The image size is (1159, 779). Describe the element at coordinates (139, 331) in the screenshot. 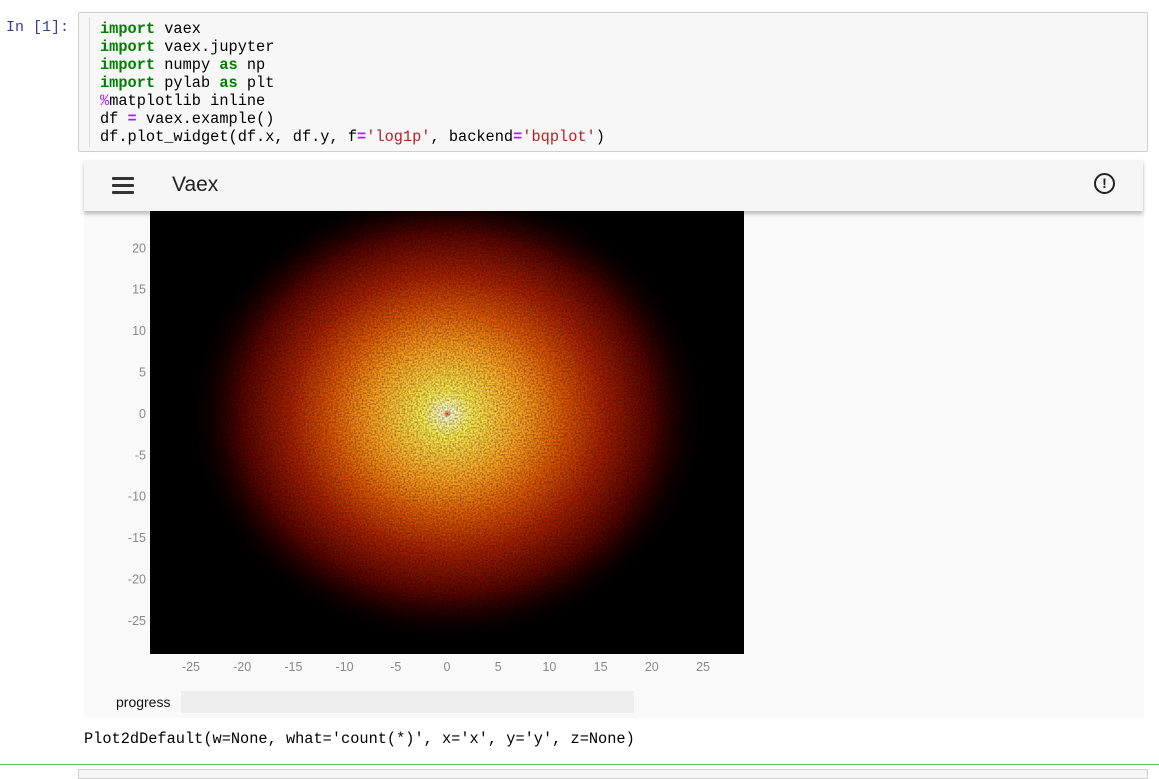

I see `y-tick-label: 10` at that location.